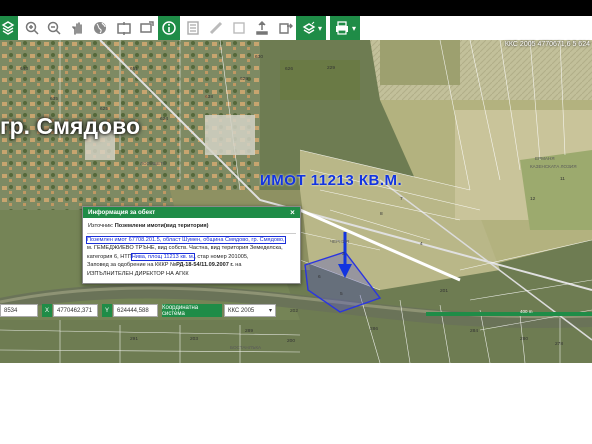  I want to click on order-number: РД-18-54/11.09.2007 г., so click(205, 265).